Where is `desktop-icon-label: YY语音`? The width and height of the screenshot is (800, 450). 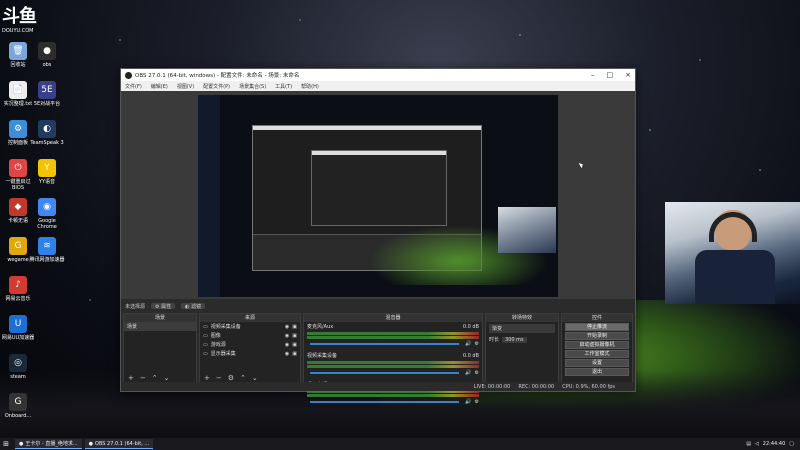
desktop-icon-label: YY语音 is located at coordinates (47, 182).